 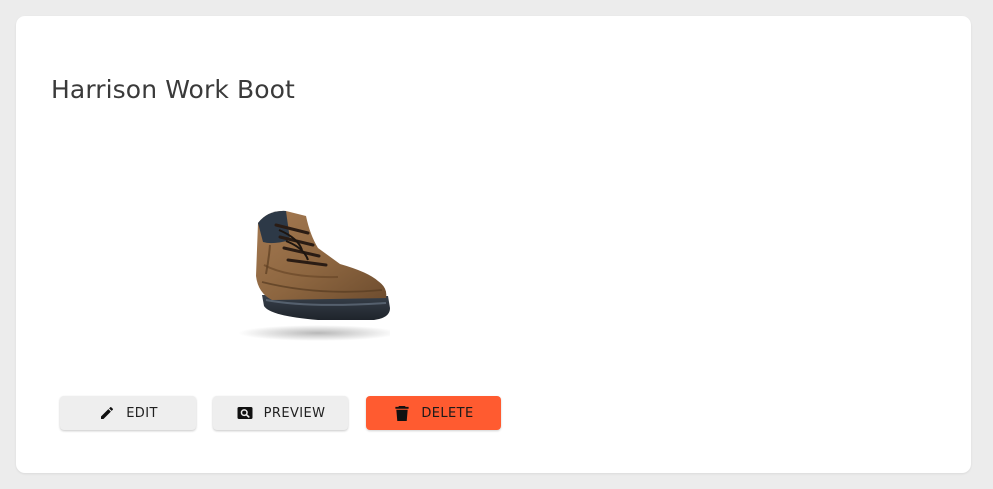 I want to click on edit-button: EDIT, so click(x=128, y=413).